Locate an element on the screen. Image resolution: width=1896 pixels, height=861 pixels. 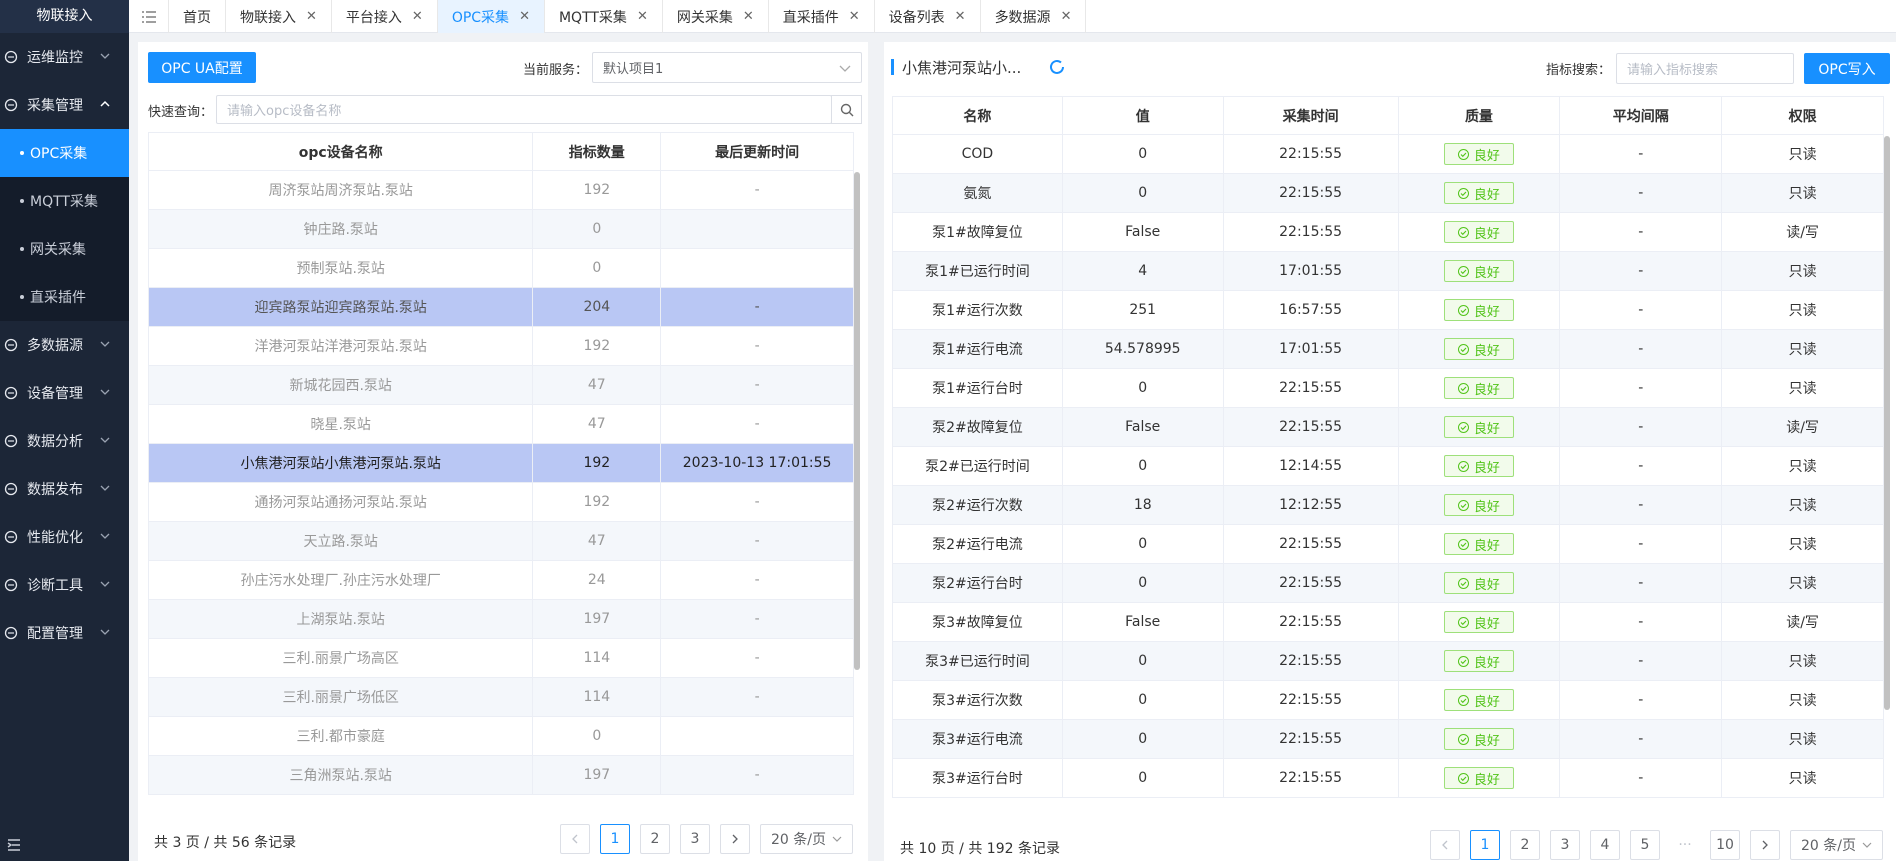
table-row: COD 0 22:15:55 良好 - 只读 is located at coordinates (1388, 154).